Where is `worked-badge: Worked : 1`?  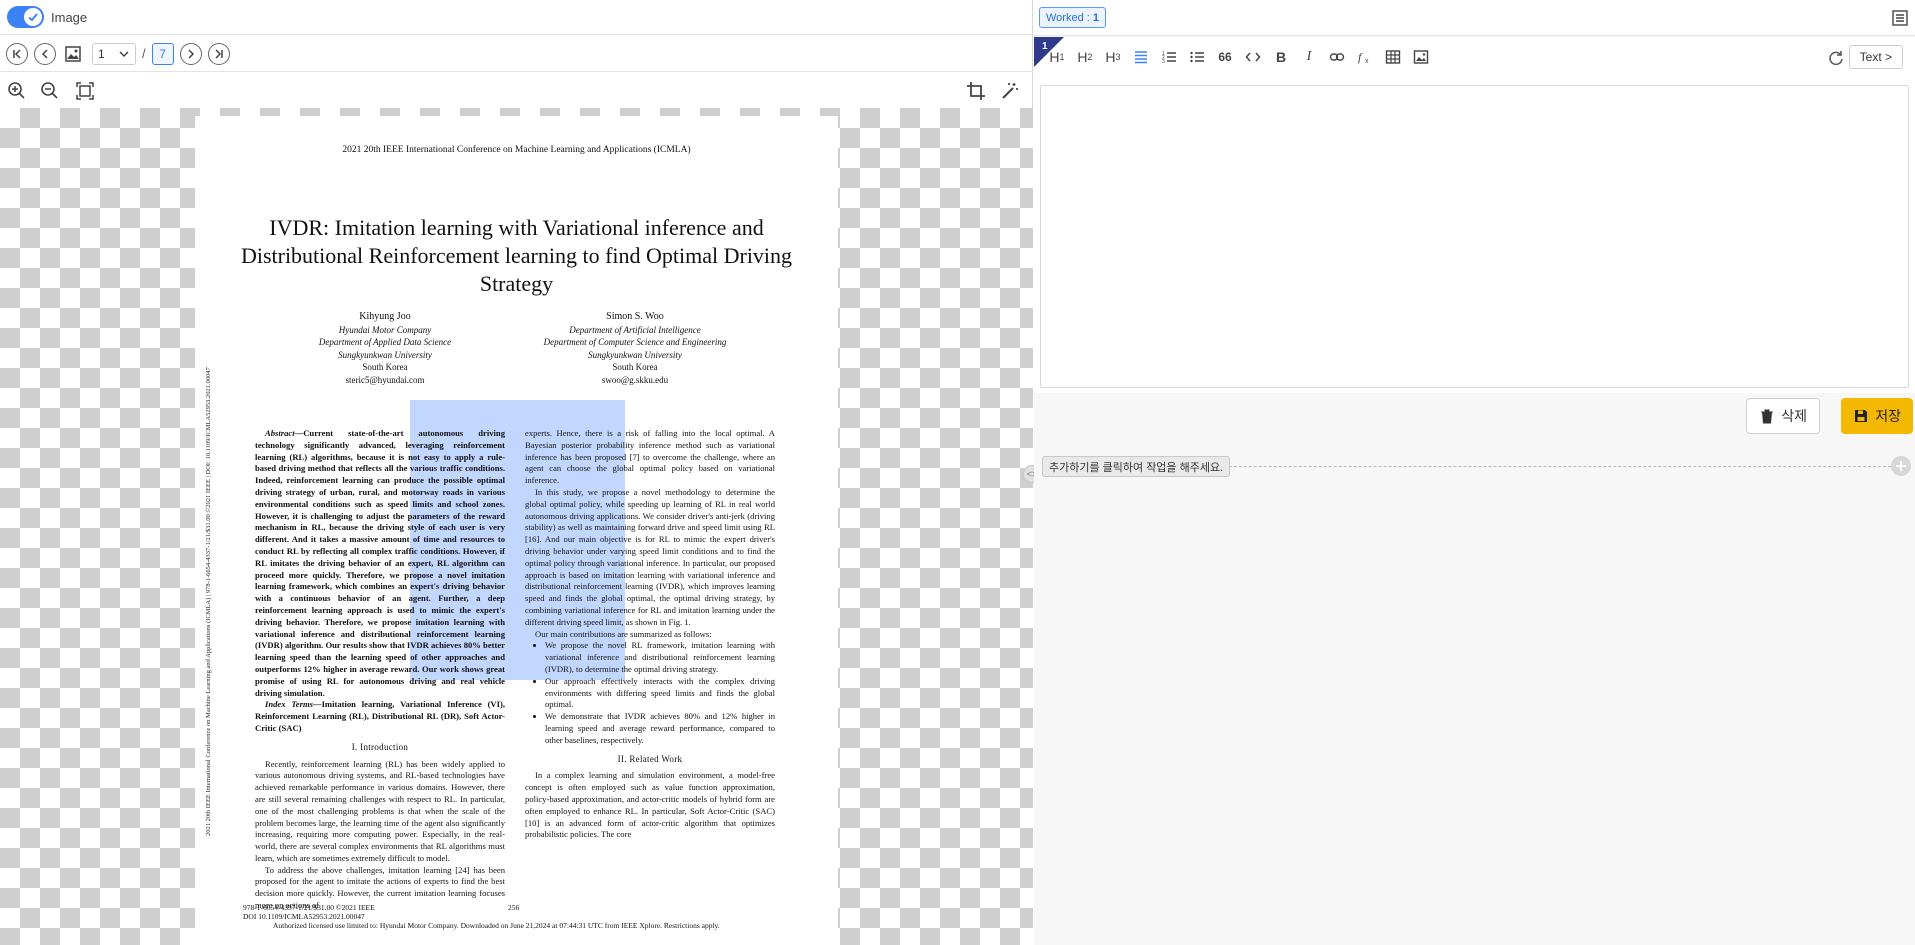
worked-badge: Worked : 1 is located at coordinates (1072, 17).